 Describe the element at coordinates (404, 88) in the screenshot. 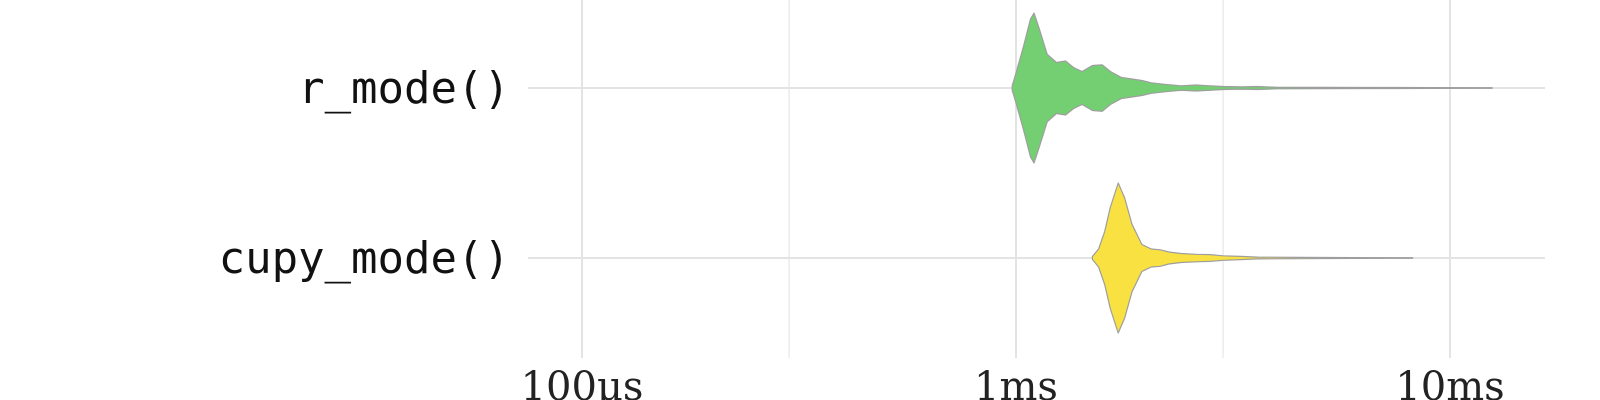

I see `category-label: r_mode()` at that location.